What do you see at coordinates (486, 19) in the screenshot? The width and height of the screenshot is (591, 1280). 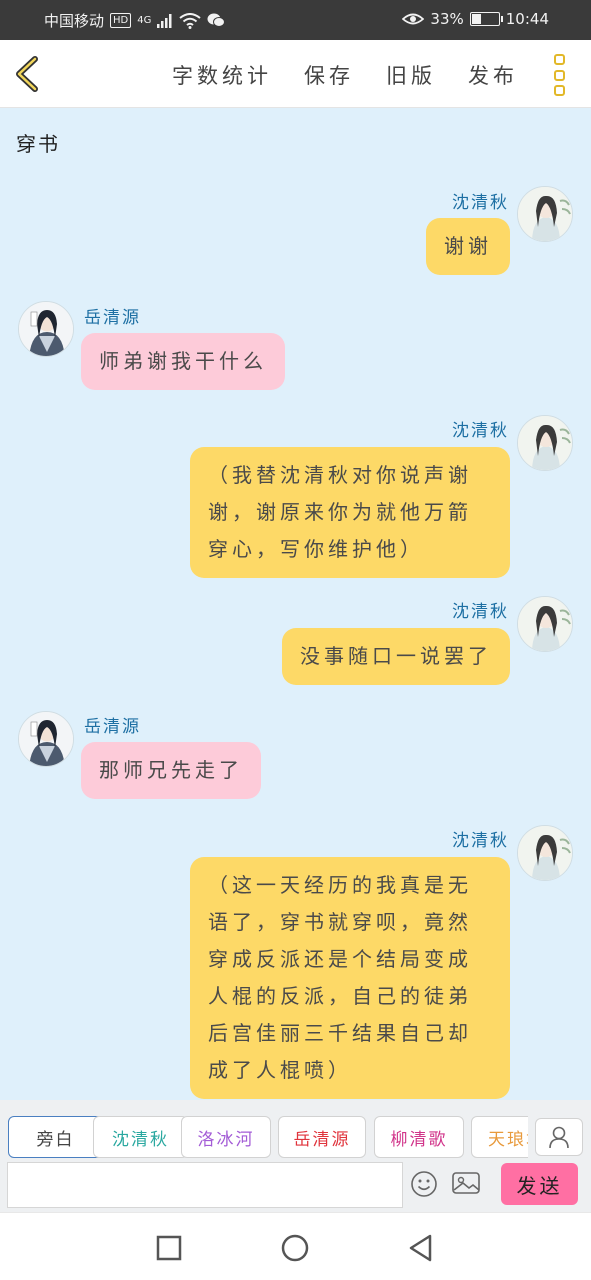 I see `battery-icon` at bounding box center [486, 19].